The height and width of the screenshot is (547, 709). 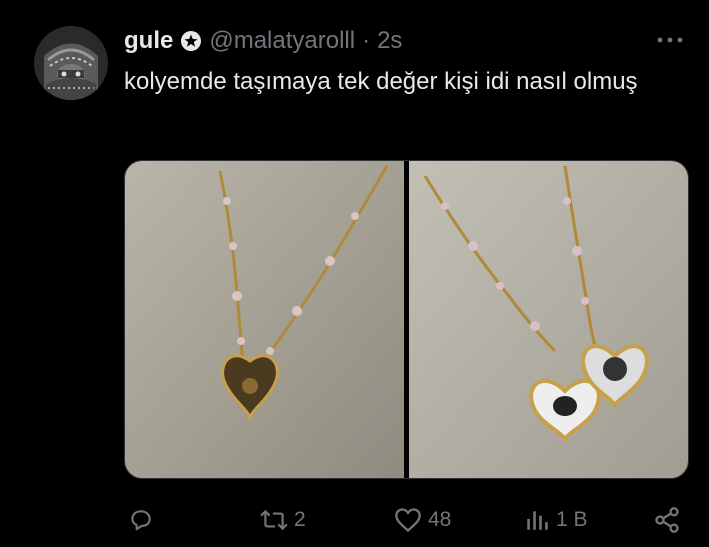 I want to click on views-button: 1 B, so click(x=556, y=520).